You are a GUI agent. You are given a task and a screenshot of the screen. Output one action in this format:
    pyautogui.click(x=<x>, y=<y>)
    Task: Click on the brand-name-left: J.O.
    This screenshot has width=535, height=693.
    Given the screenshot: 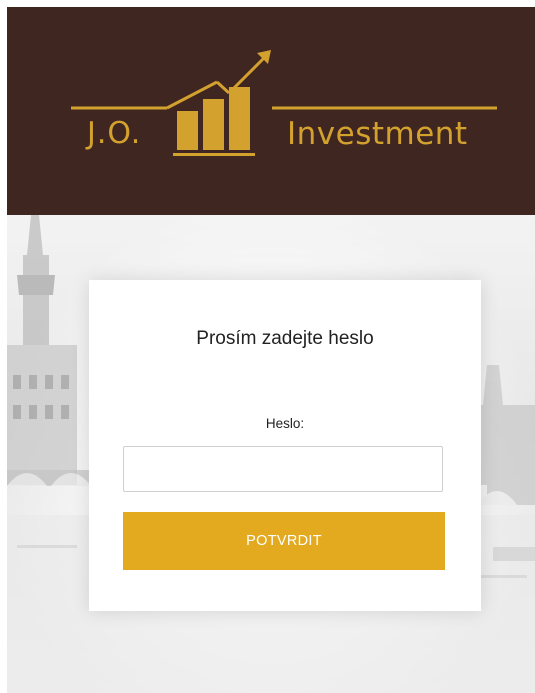 What is the action you would take?
    pyautogui.click(x=114, y=133)
    